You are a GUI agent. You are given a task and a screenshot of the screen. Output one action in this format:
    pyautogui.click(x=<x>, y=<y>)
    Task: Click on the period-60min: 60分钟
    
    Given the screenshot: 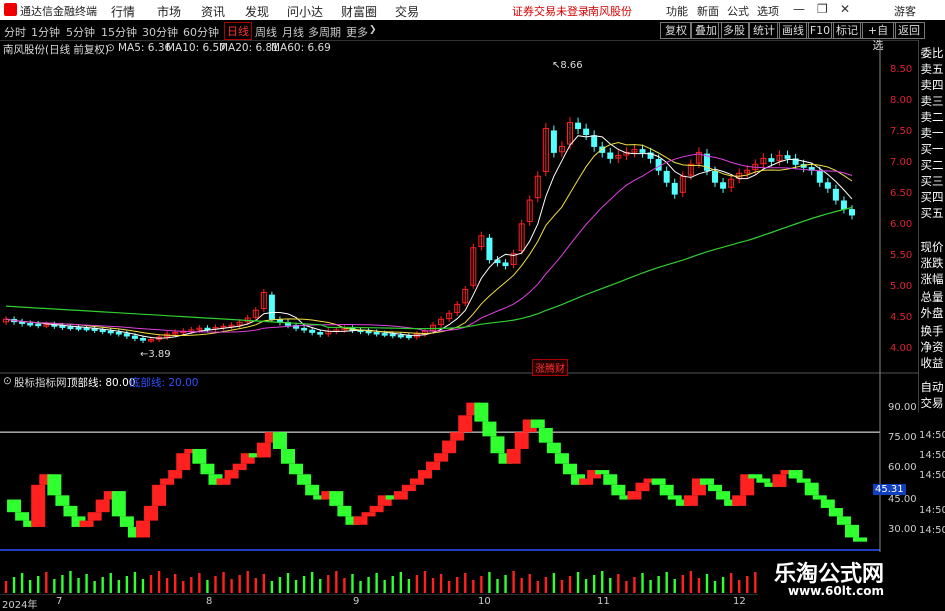 What is the action you would take?
    pyautogui.click(x=201, y=32)
    